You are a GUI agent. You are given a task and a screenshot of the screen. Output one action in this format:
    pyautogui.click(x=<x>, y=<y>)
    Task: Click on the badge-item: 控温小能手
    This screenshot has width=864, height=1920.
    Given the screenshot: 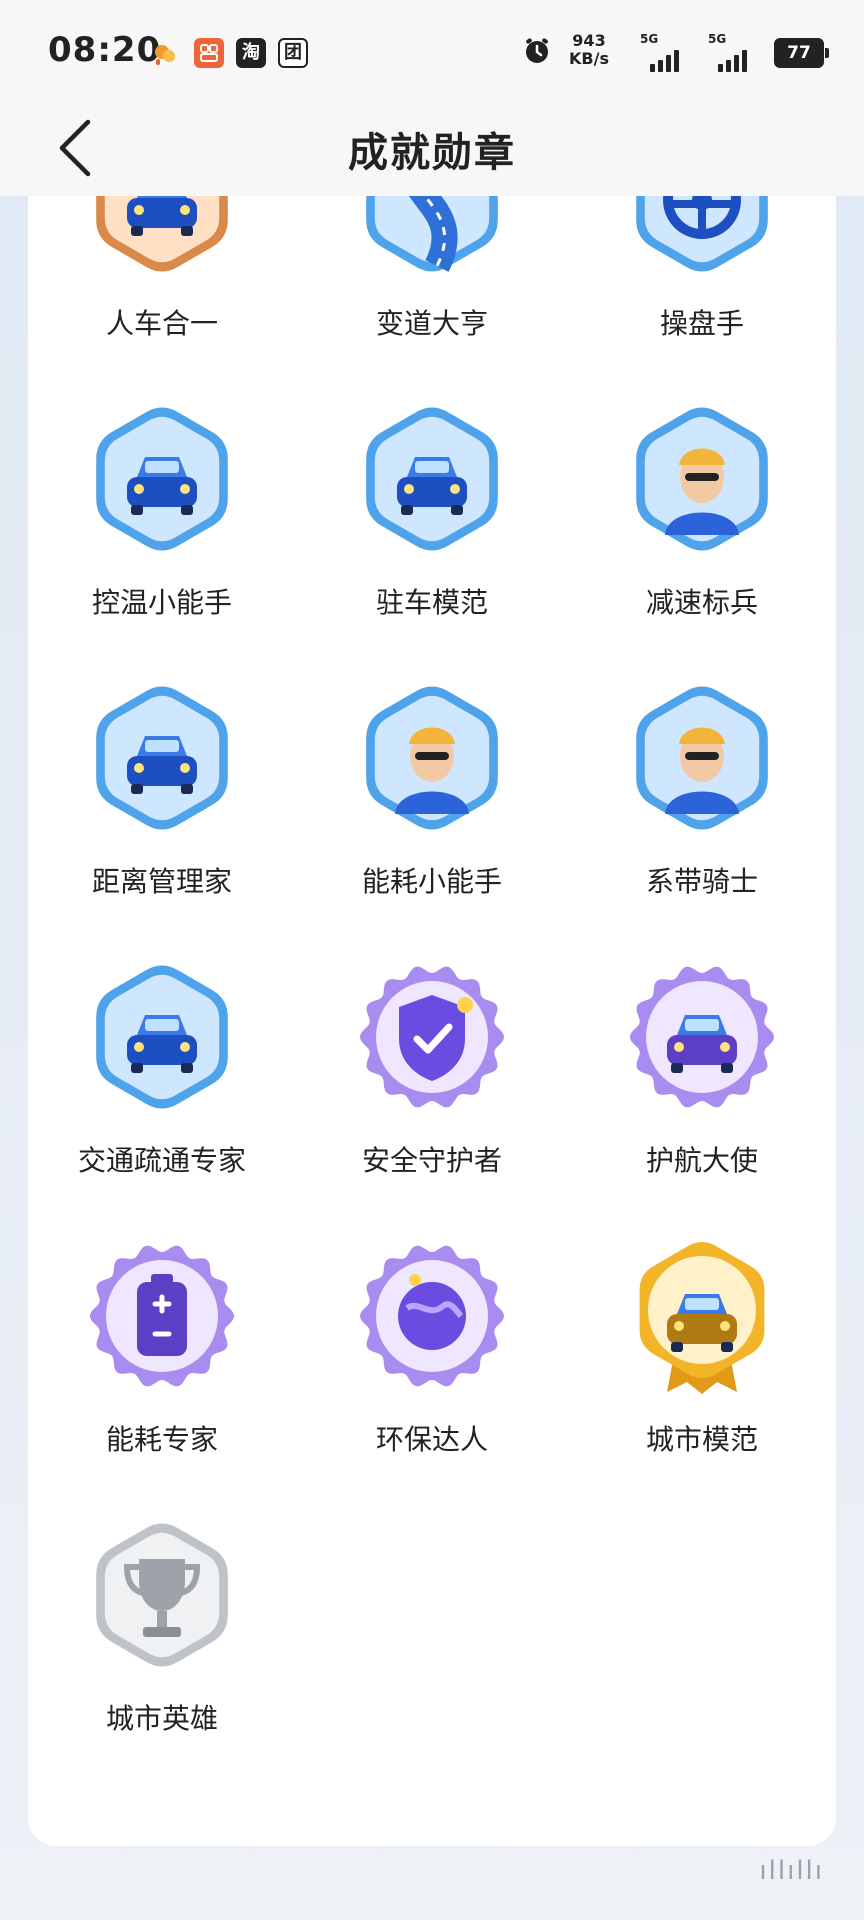 What is the action you would take?
    pyautogui.click(x=162, y=534)
    